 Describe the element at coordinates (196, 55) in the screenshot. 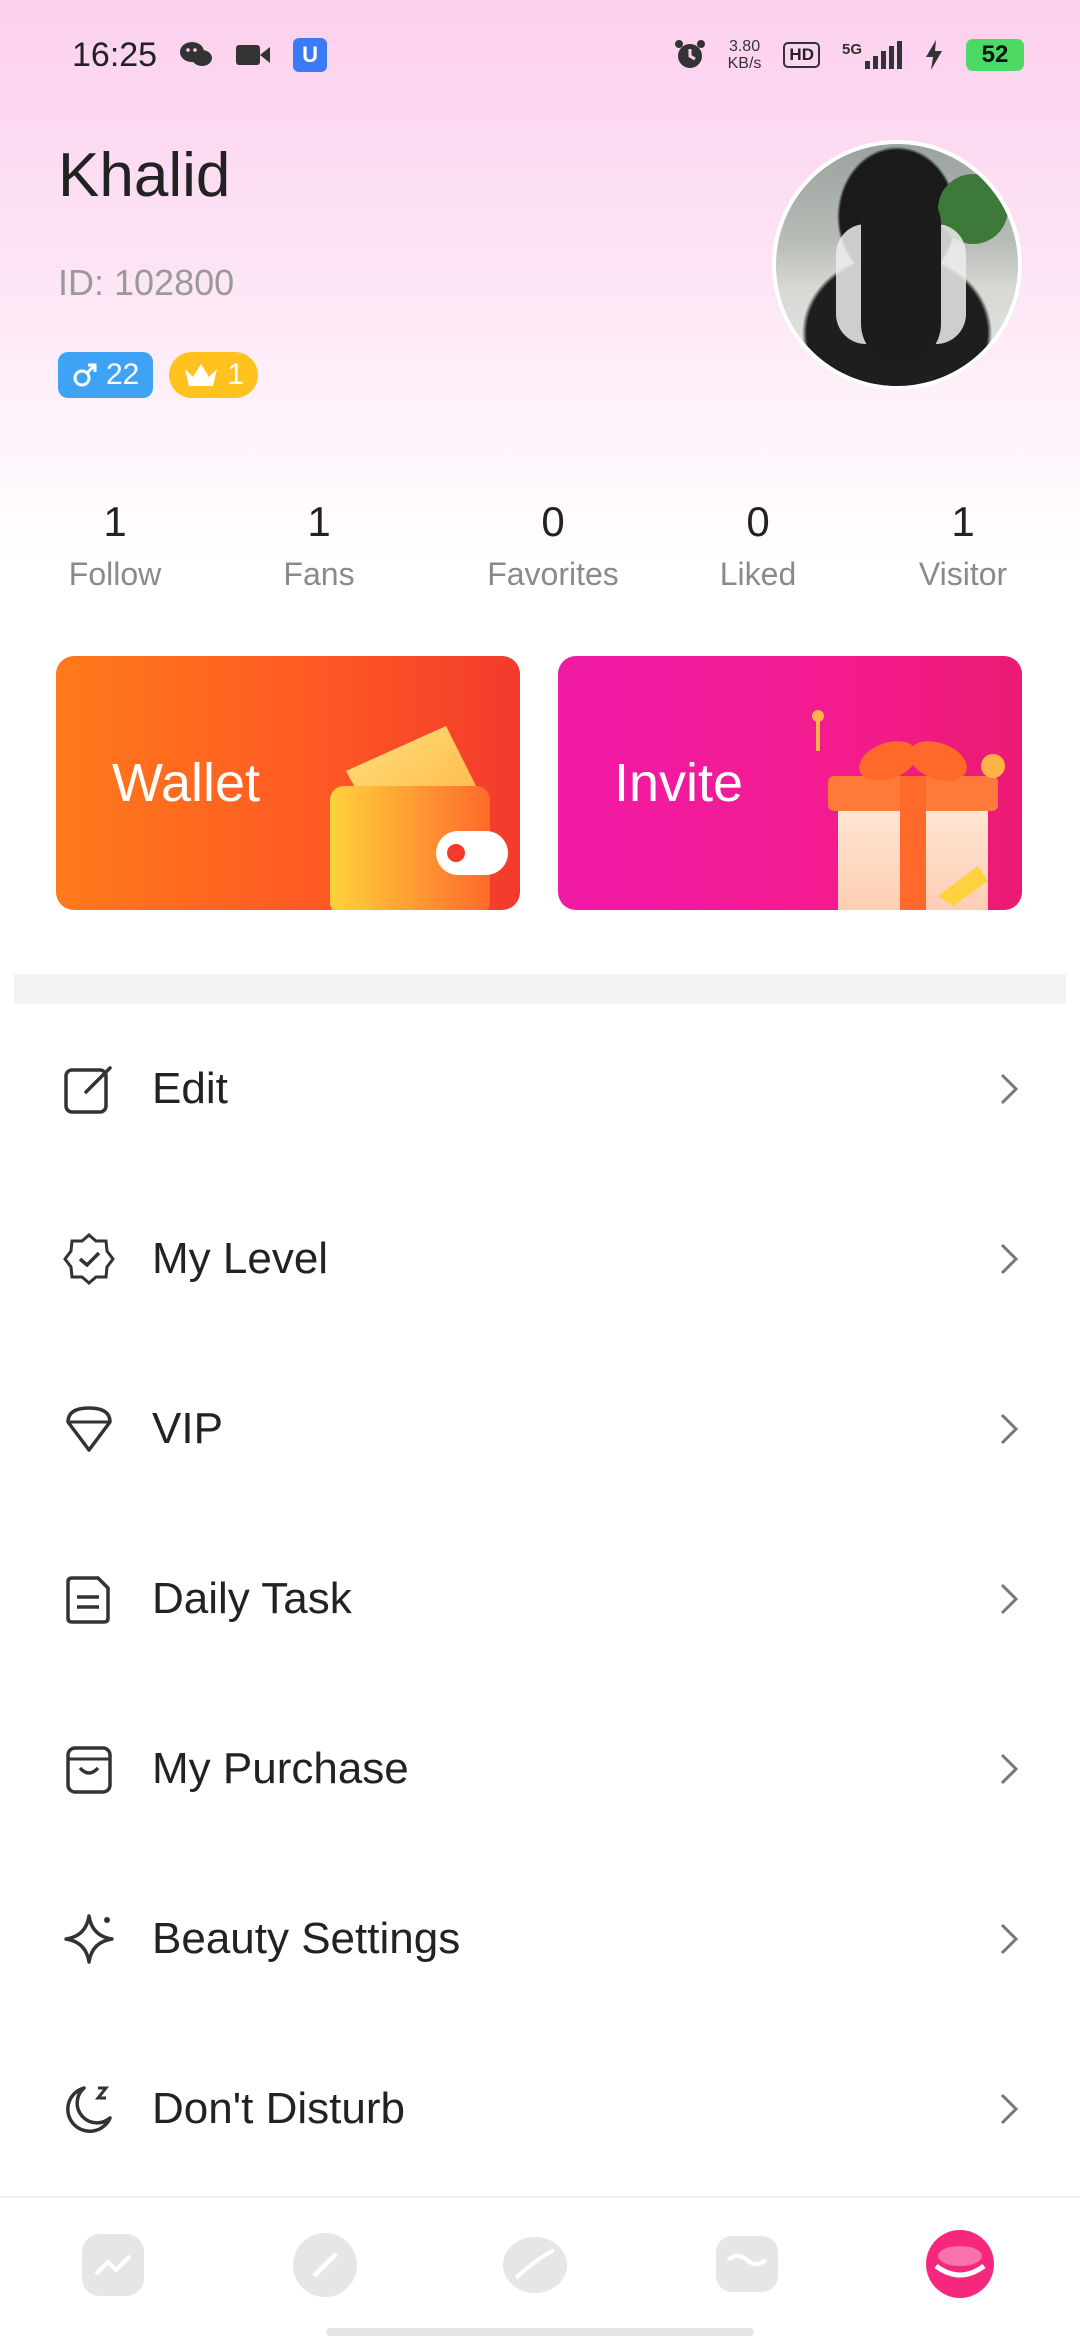

I see `chat-notification-icon` at that location.